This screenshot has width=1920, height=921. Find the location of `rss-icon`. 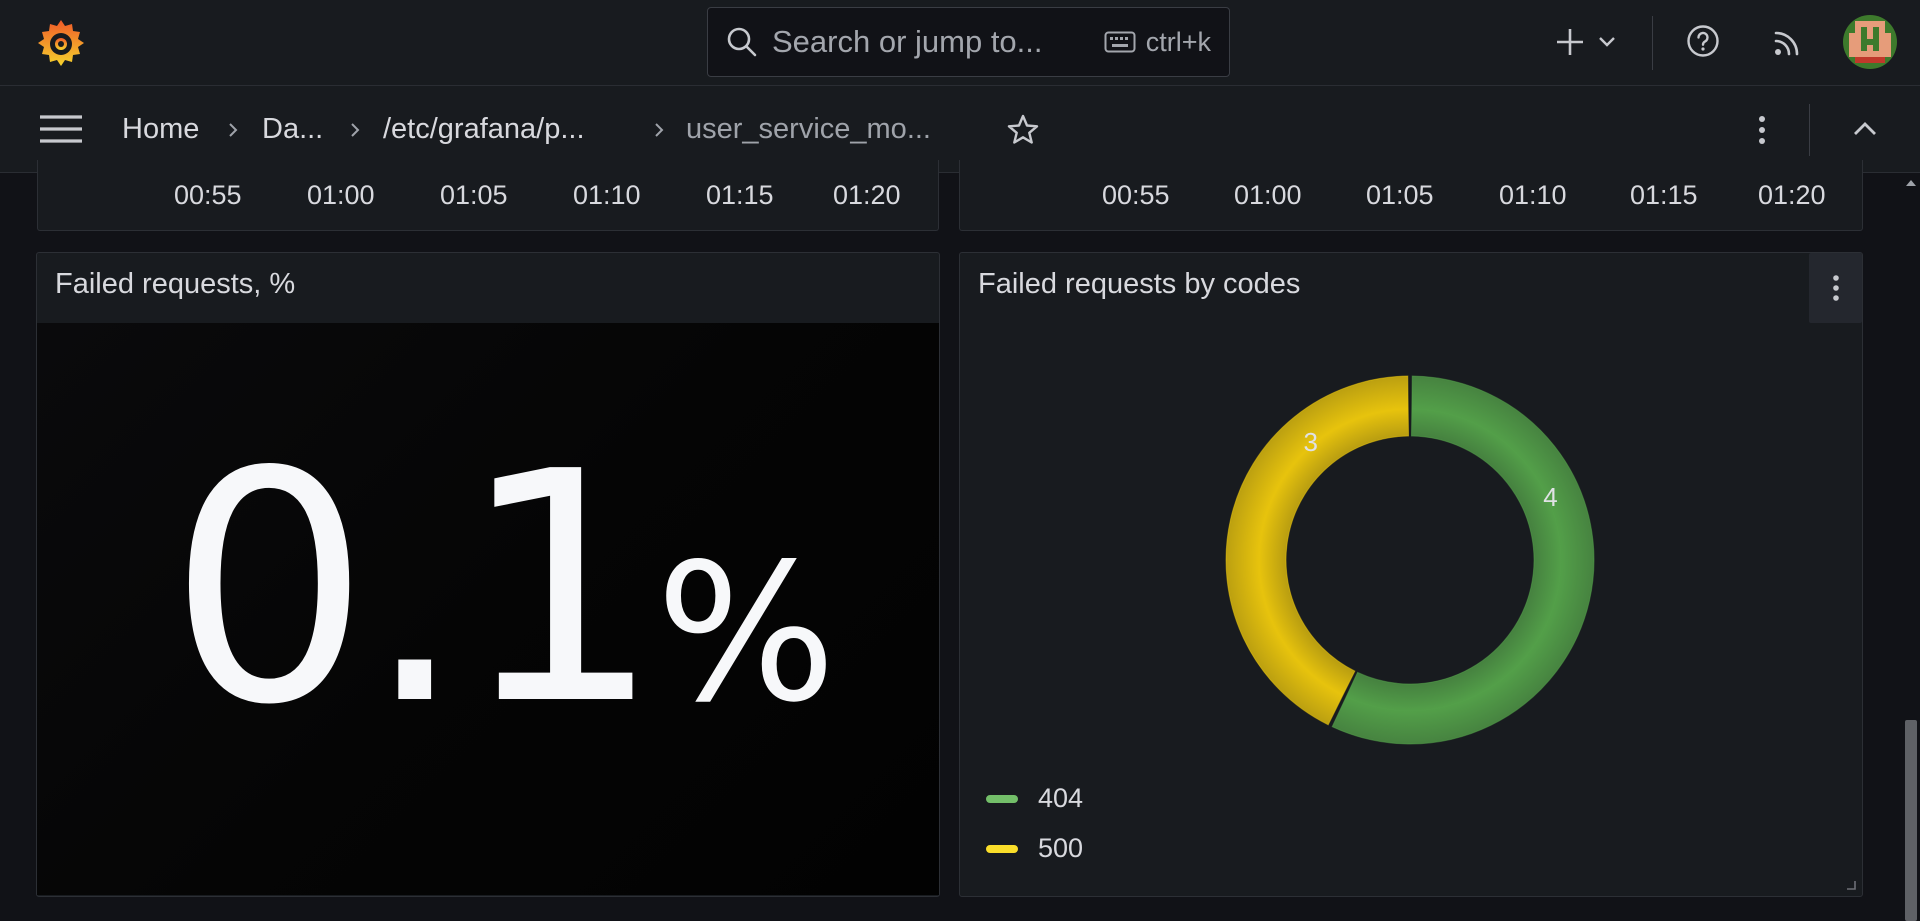

rss-icon is located at coordinates (1786, 43).